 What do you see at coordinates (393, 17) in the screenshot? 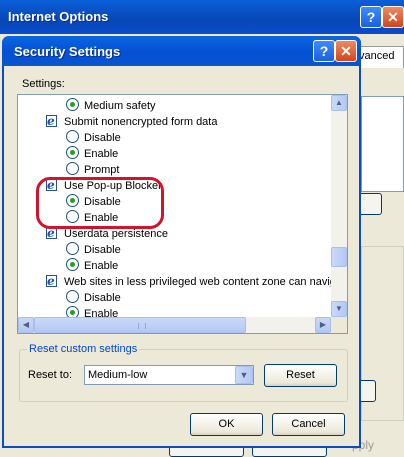
I see `internet-options-close-button: ✕` at bounding box center [393, 17].